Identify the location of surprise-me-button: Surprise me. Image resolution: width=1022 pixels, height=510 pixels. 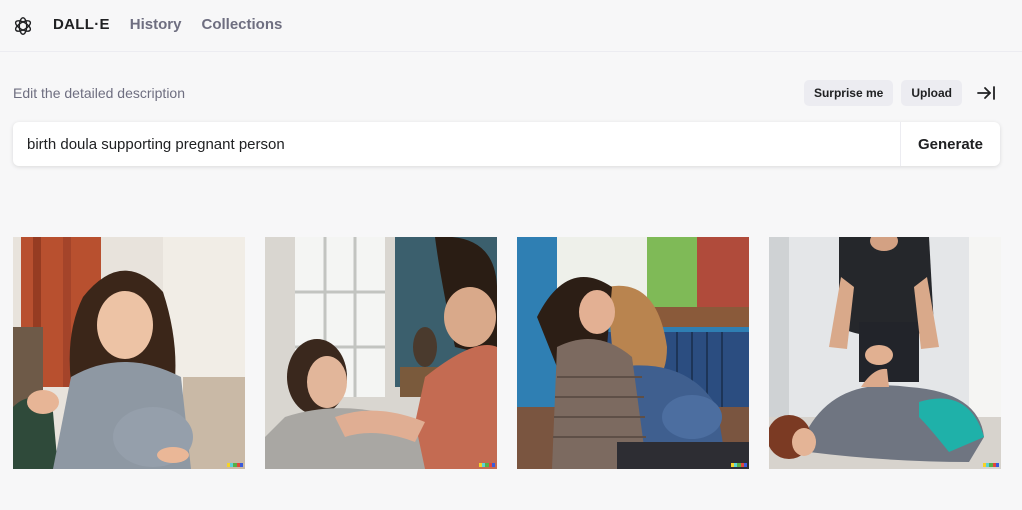
(848, 93).